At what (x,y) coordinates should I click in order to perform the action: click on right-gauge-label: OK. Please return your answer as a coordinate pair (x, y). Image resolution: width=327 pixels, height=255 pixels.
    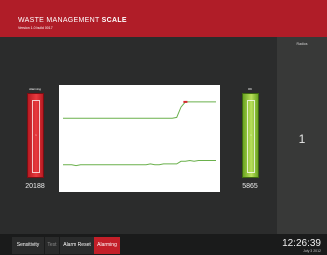
    Looking at the image, I should click on (250, 89).